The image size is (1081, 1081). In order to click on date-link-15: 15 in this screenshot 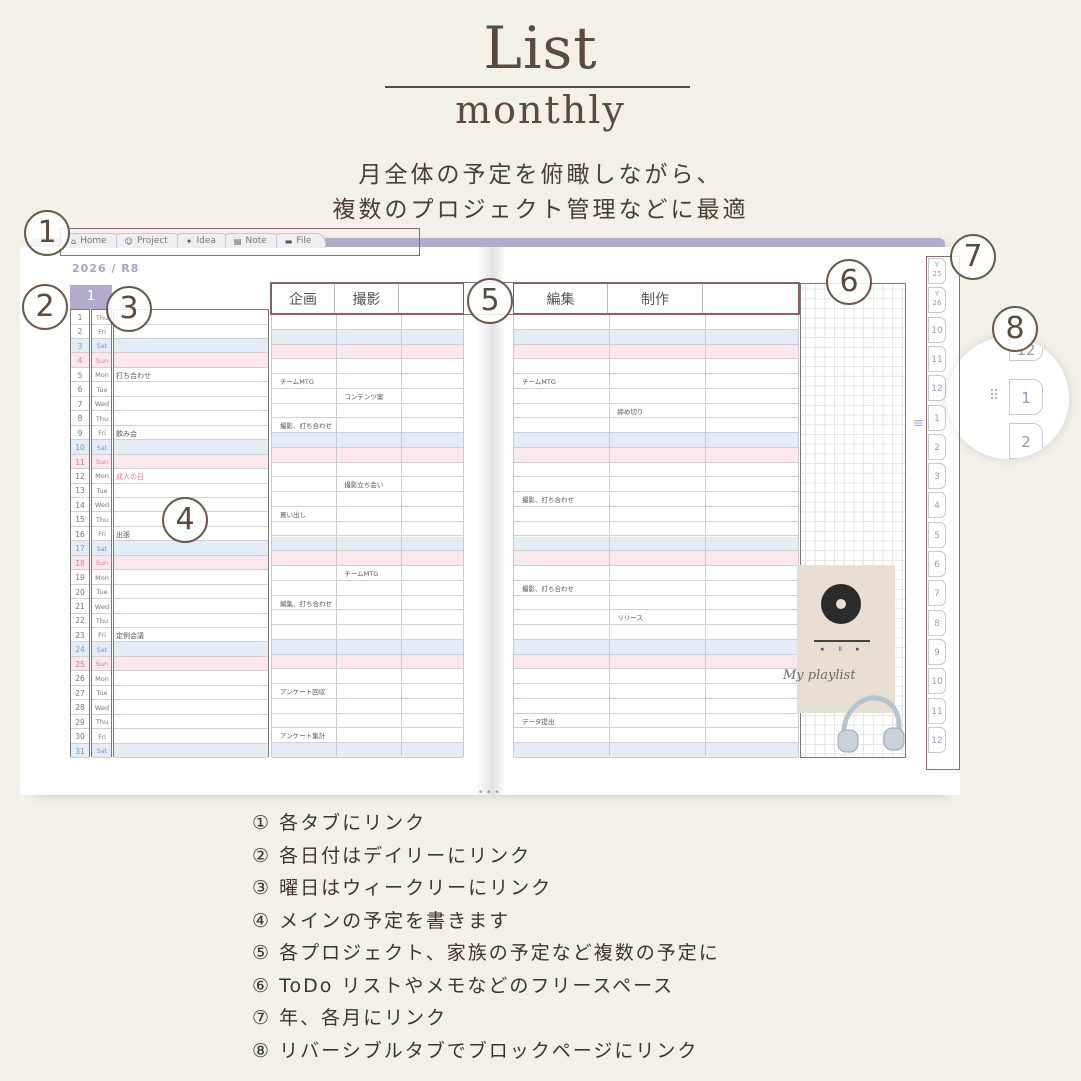, I will do `click(80, 519)`.